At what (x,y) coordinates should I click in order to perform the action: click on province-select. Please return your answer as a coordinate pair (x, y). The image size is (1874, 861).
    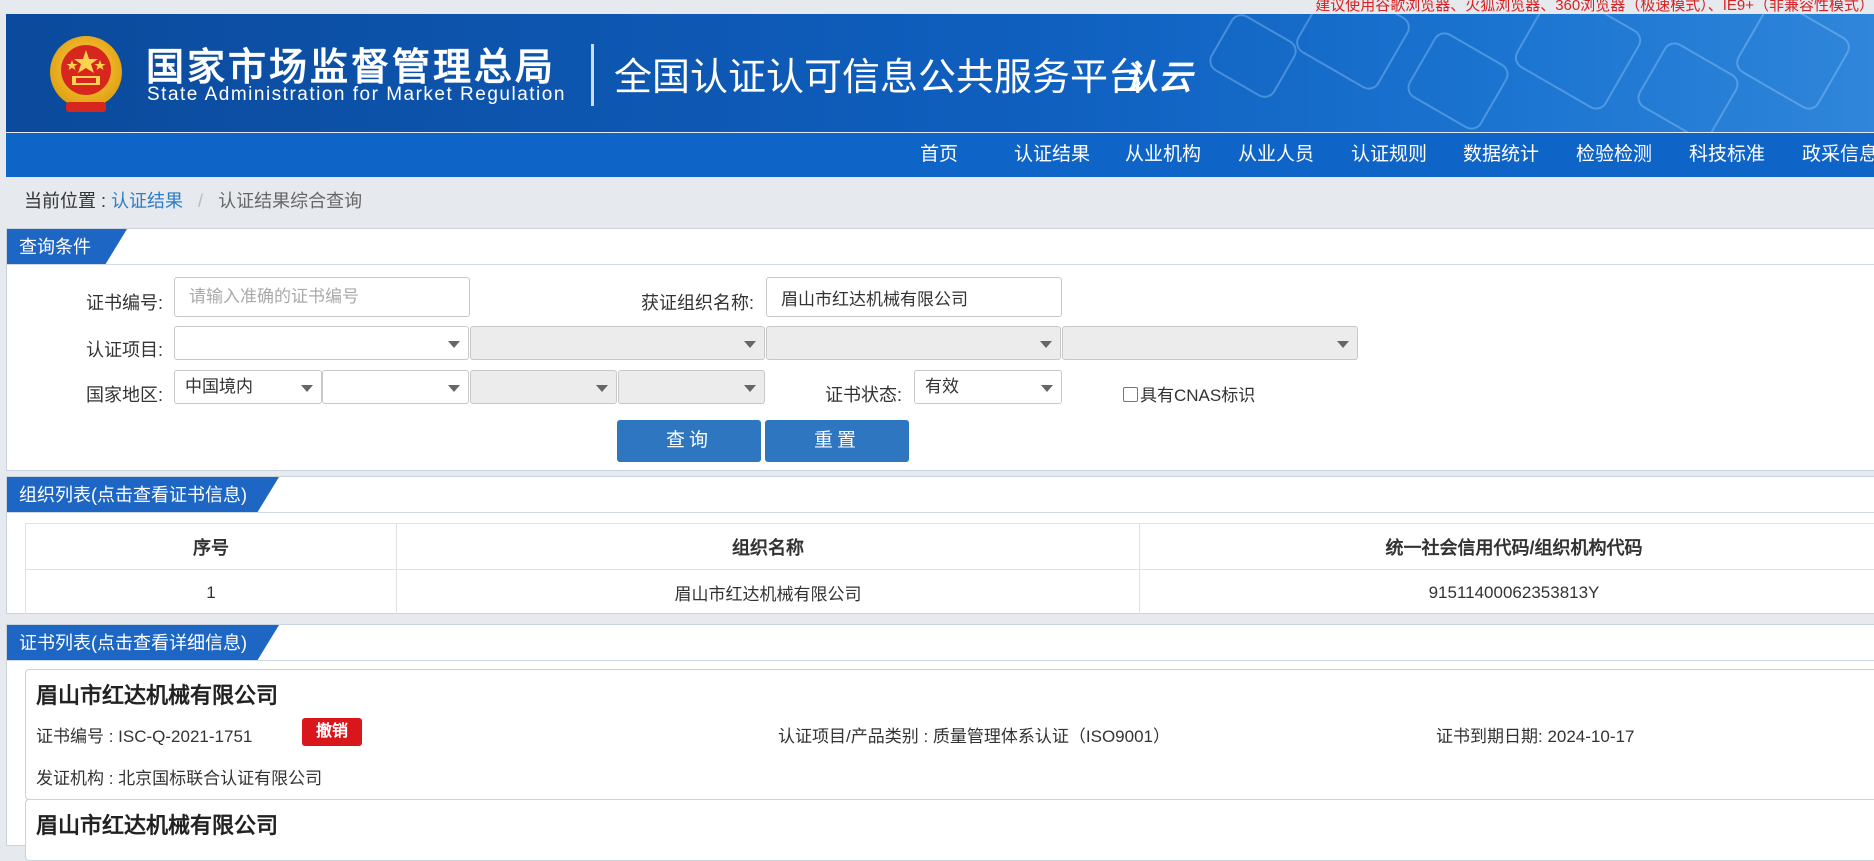
    Looking at the image, I should click on (395, 387).